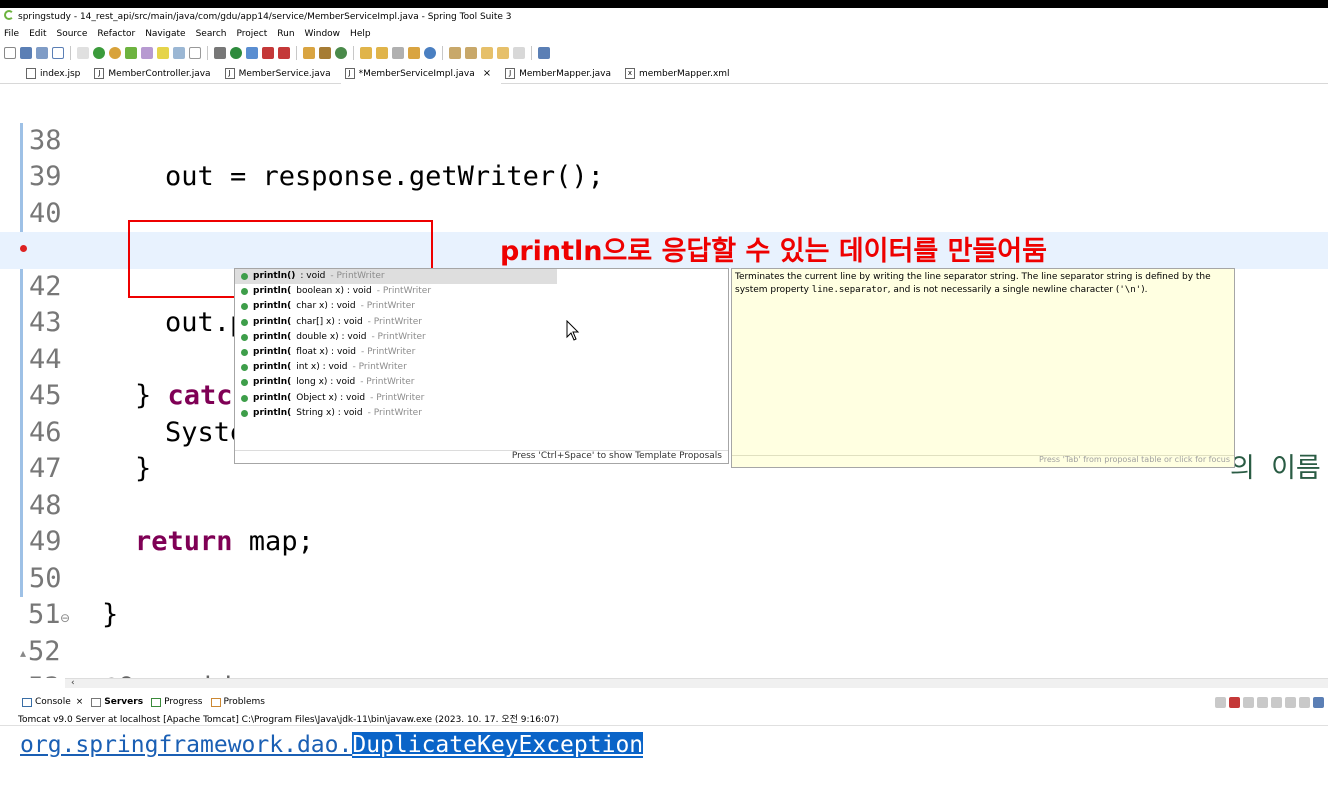  Describe the element at coordinates (1220, 702) in the screenshot. I see `pin-icon` at that location.